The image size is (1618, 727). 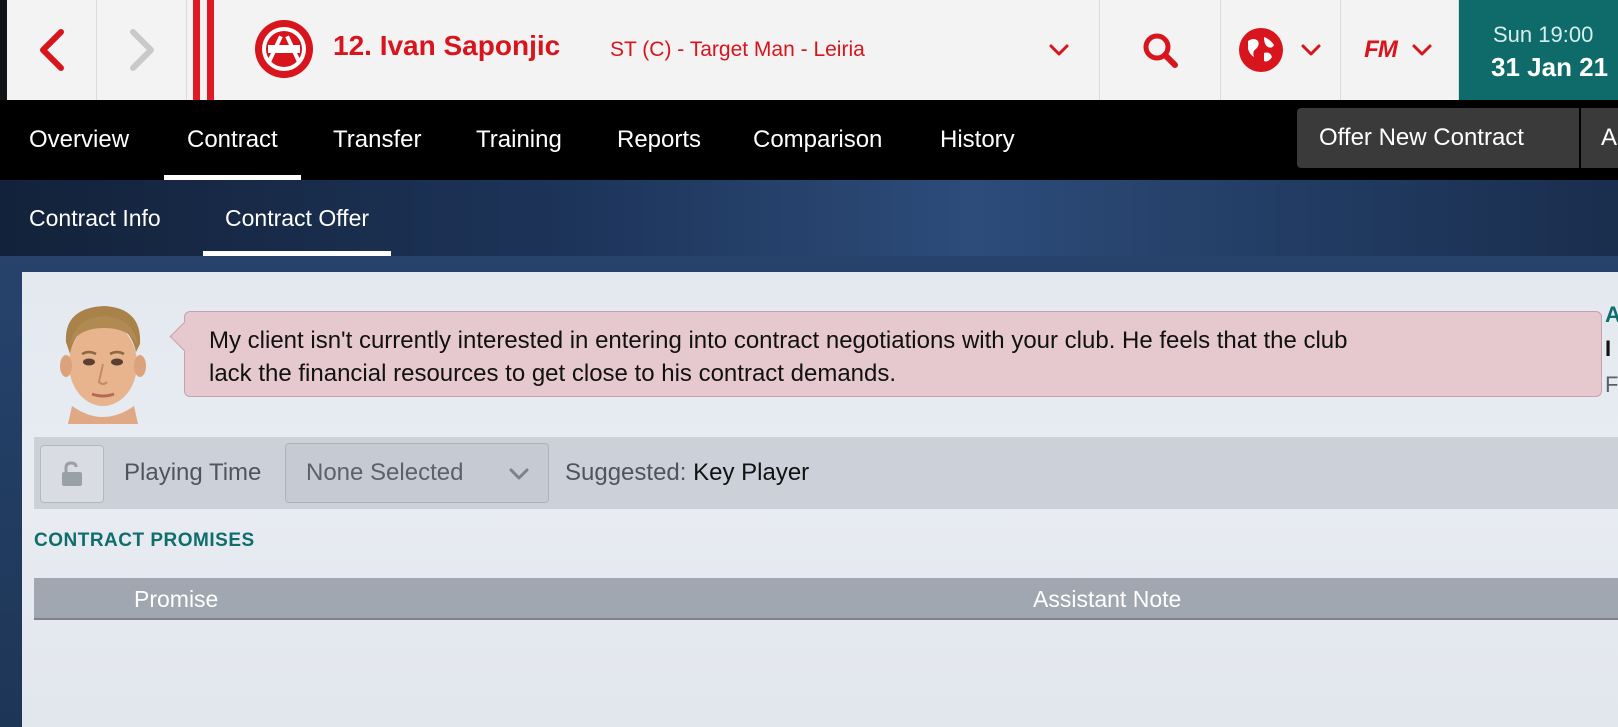 I want to click on agent-avatar, so click(x=103, y=365).